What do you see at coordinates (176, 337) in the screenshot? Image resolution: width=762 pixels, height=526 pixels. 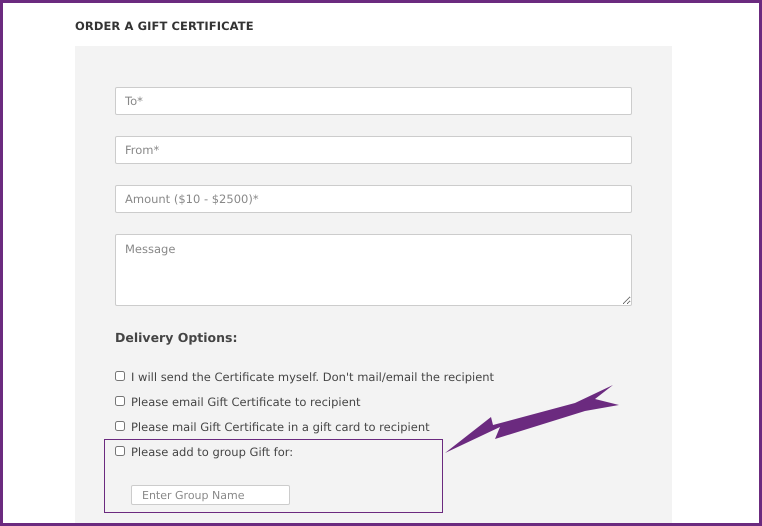 I see `delivery-heading: Delivery Options:` at bounding box center [176, 337].